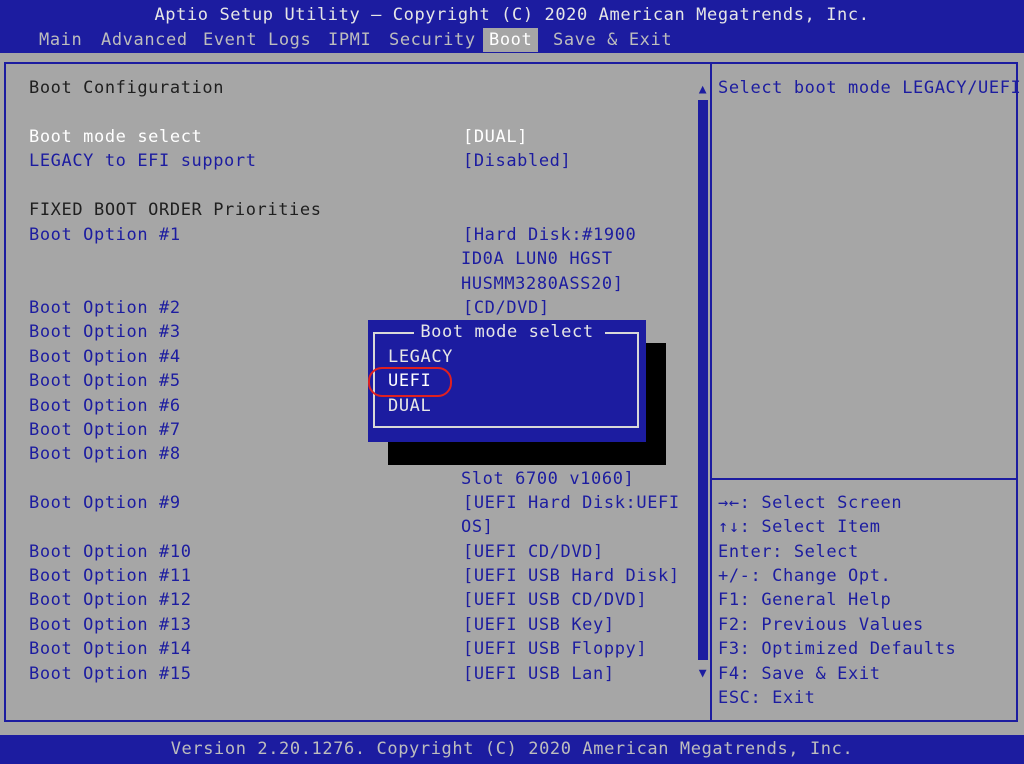 This screenshot has width=1024, height=764. Describe the element at coordinates (432, 40) in the screenshot. I see `tab-security: Security` at that location.